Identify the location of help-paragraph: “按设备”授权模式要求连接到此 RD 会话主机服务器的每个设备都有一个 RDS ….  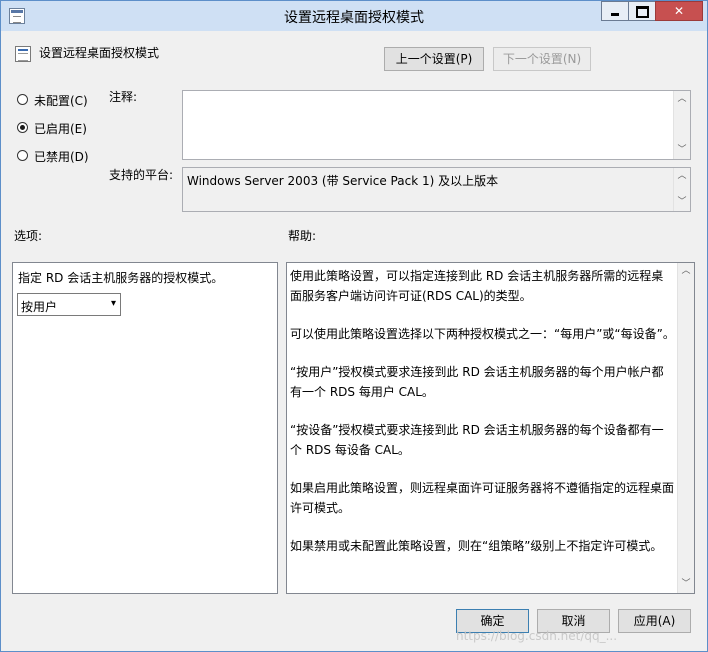
(477, 440).